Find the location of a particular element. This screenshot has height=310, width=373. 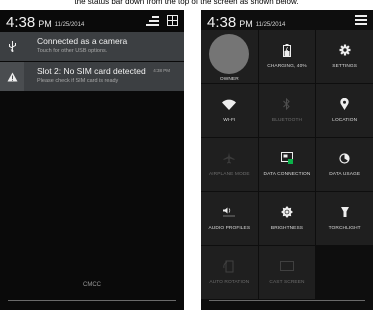

data-connection-icon is located at coordinates (286, 158).